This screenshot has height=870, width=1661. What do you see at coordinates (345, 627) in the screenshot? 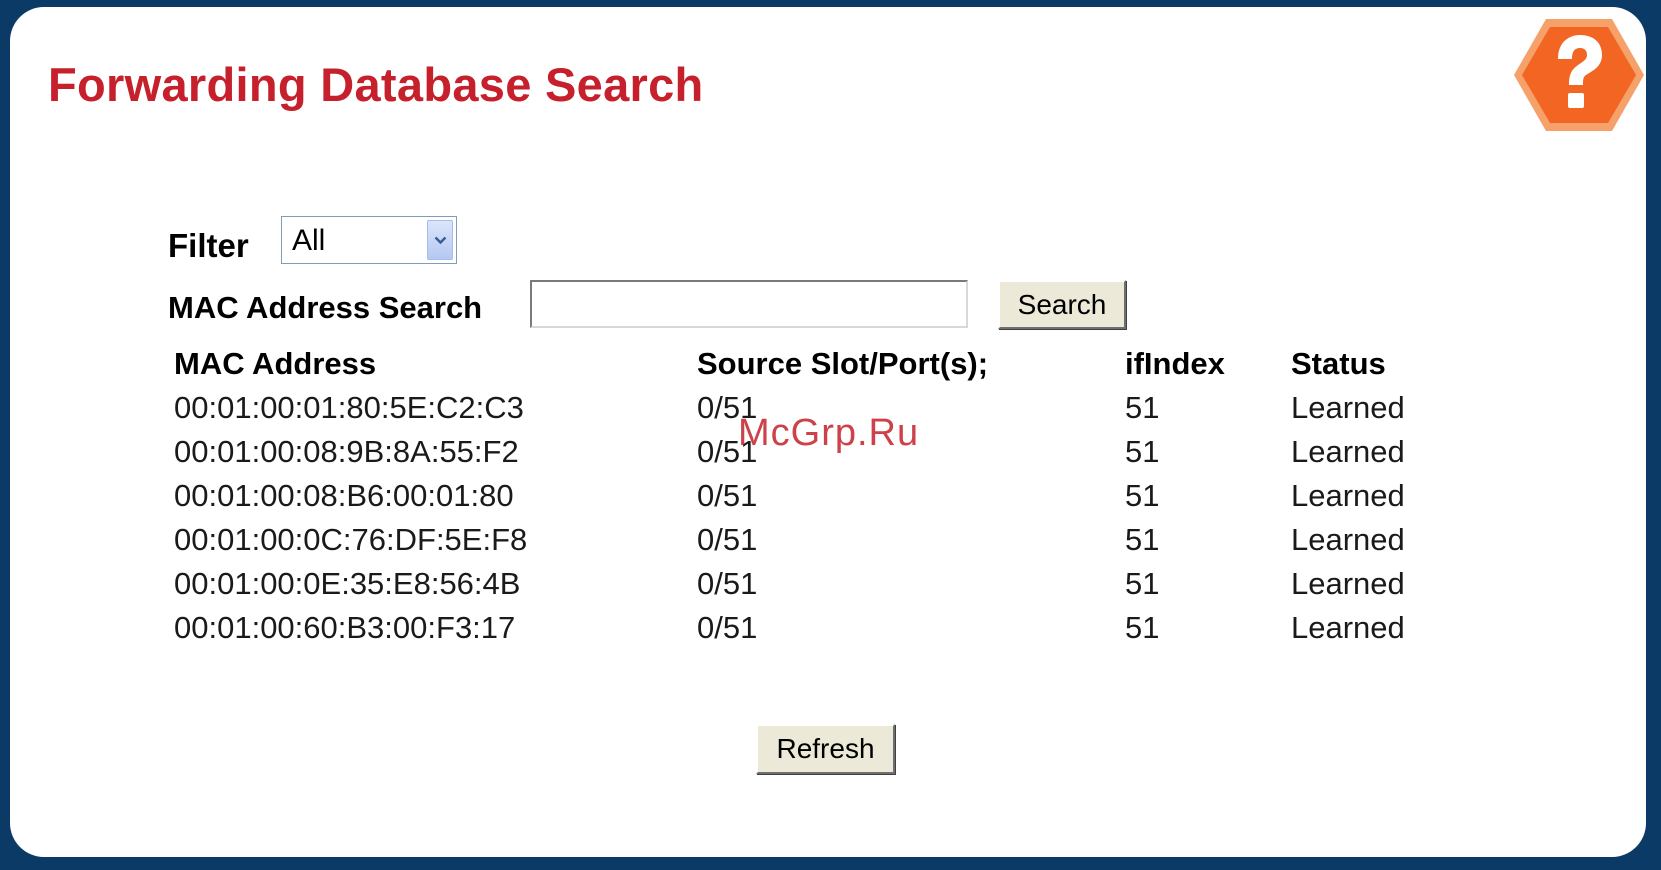
I see `cell-mac-address: 00:01:00:60:B3:00:F3:17` at bounding box center [345, 627].